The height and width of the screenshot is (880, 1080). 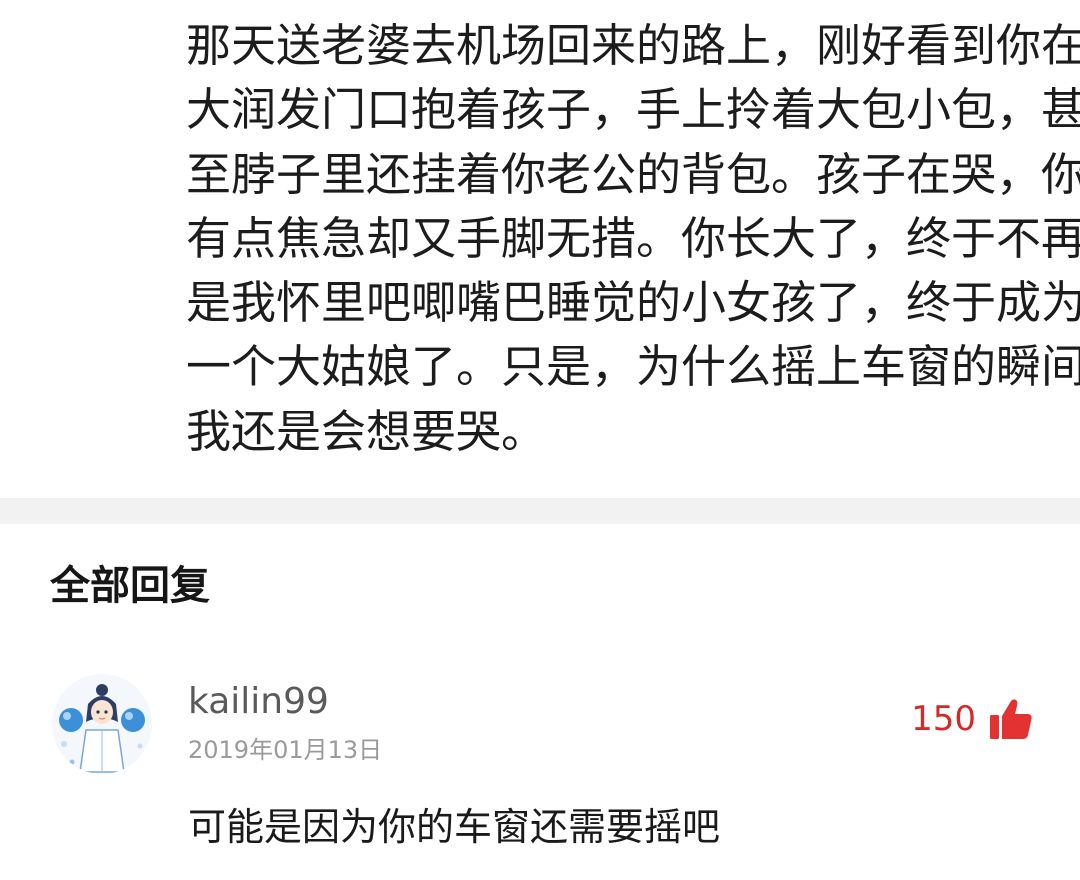 I want to click on thumbs-up-icon, so click(x=1011, y=719).